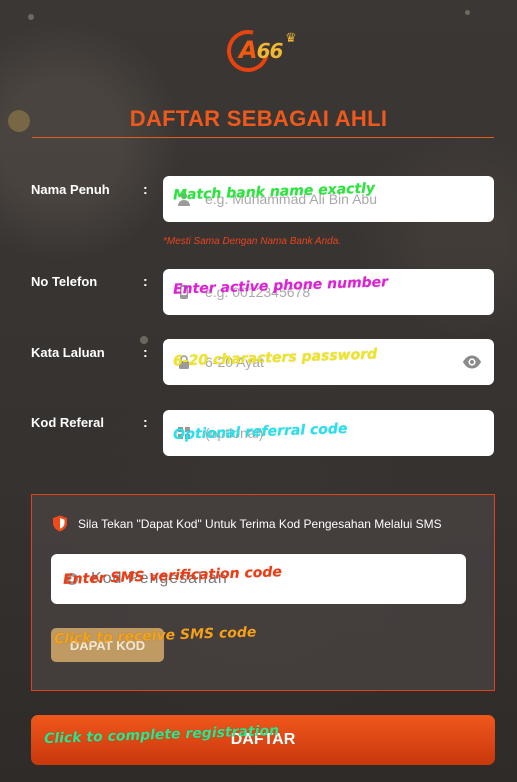 This screenshot has width=517, height=782. What do you see at coordinates (64, 281) in the screenshot?
I see `phone-label: No Telefon` at bounding box center [64, 281].